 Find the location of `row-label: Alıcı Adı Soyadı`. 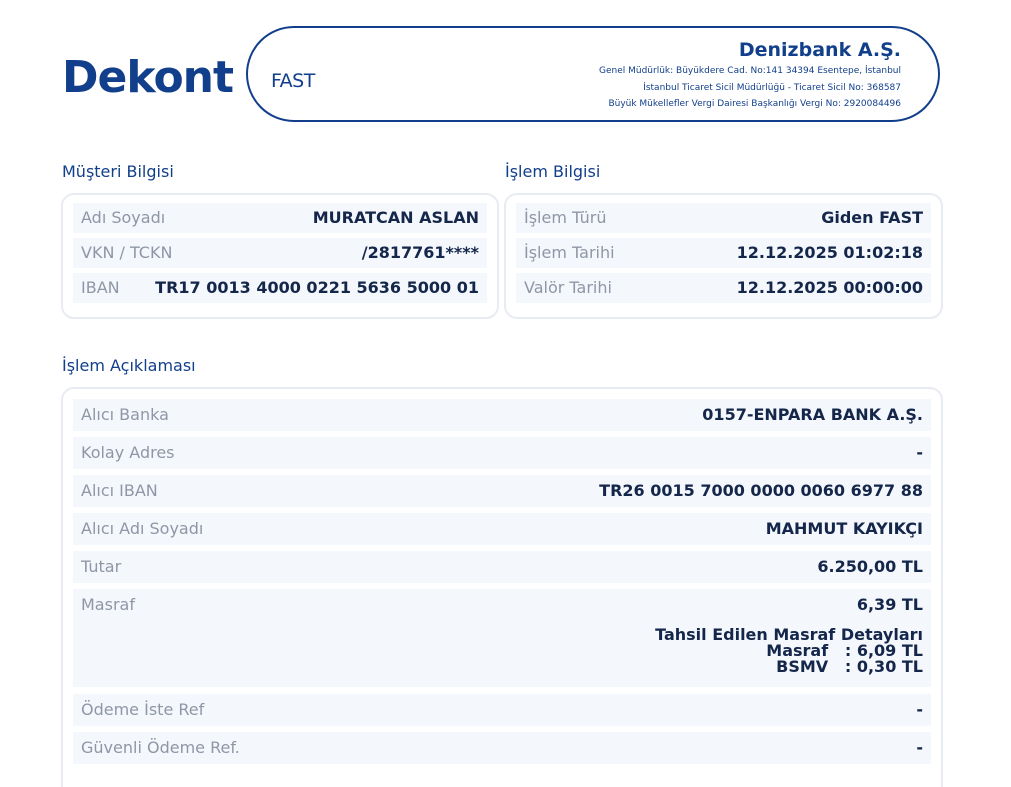

row-label: Alıcı Adı Soyadı is located at coordinates (142, 528).